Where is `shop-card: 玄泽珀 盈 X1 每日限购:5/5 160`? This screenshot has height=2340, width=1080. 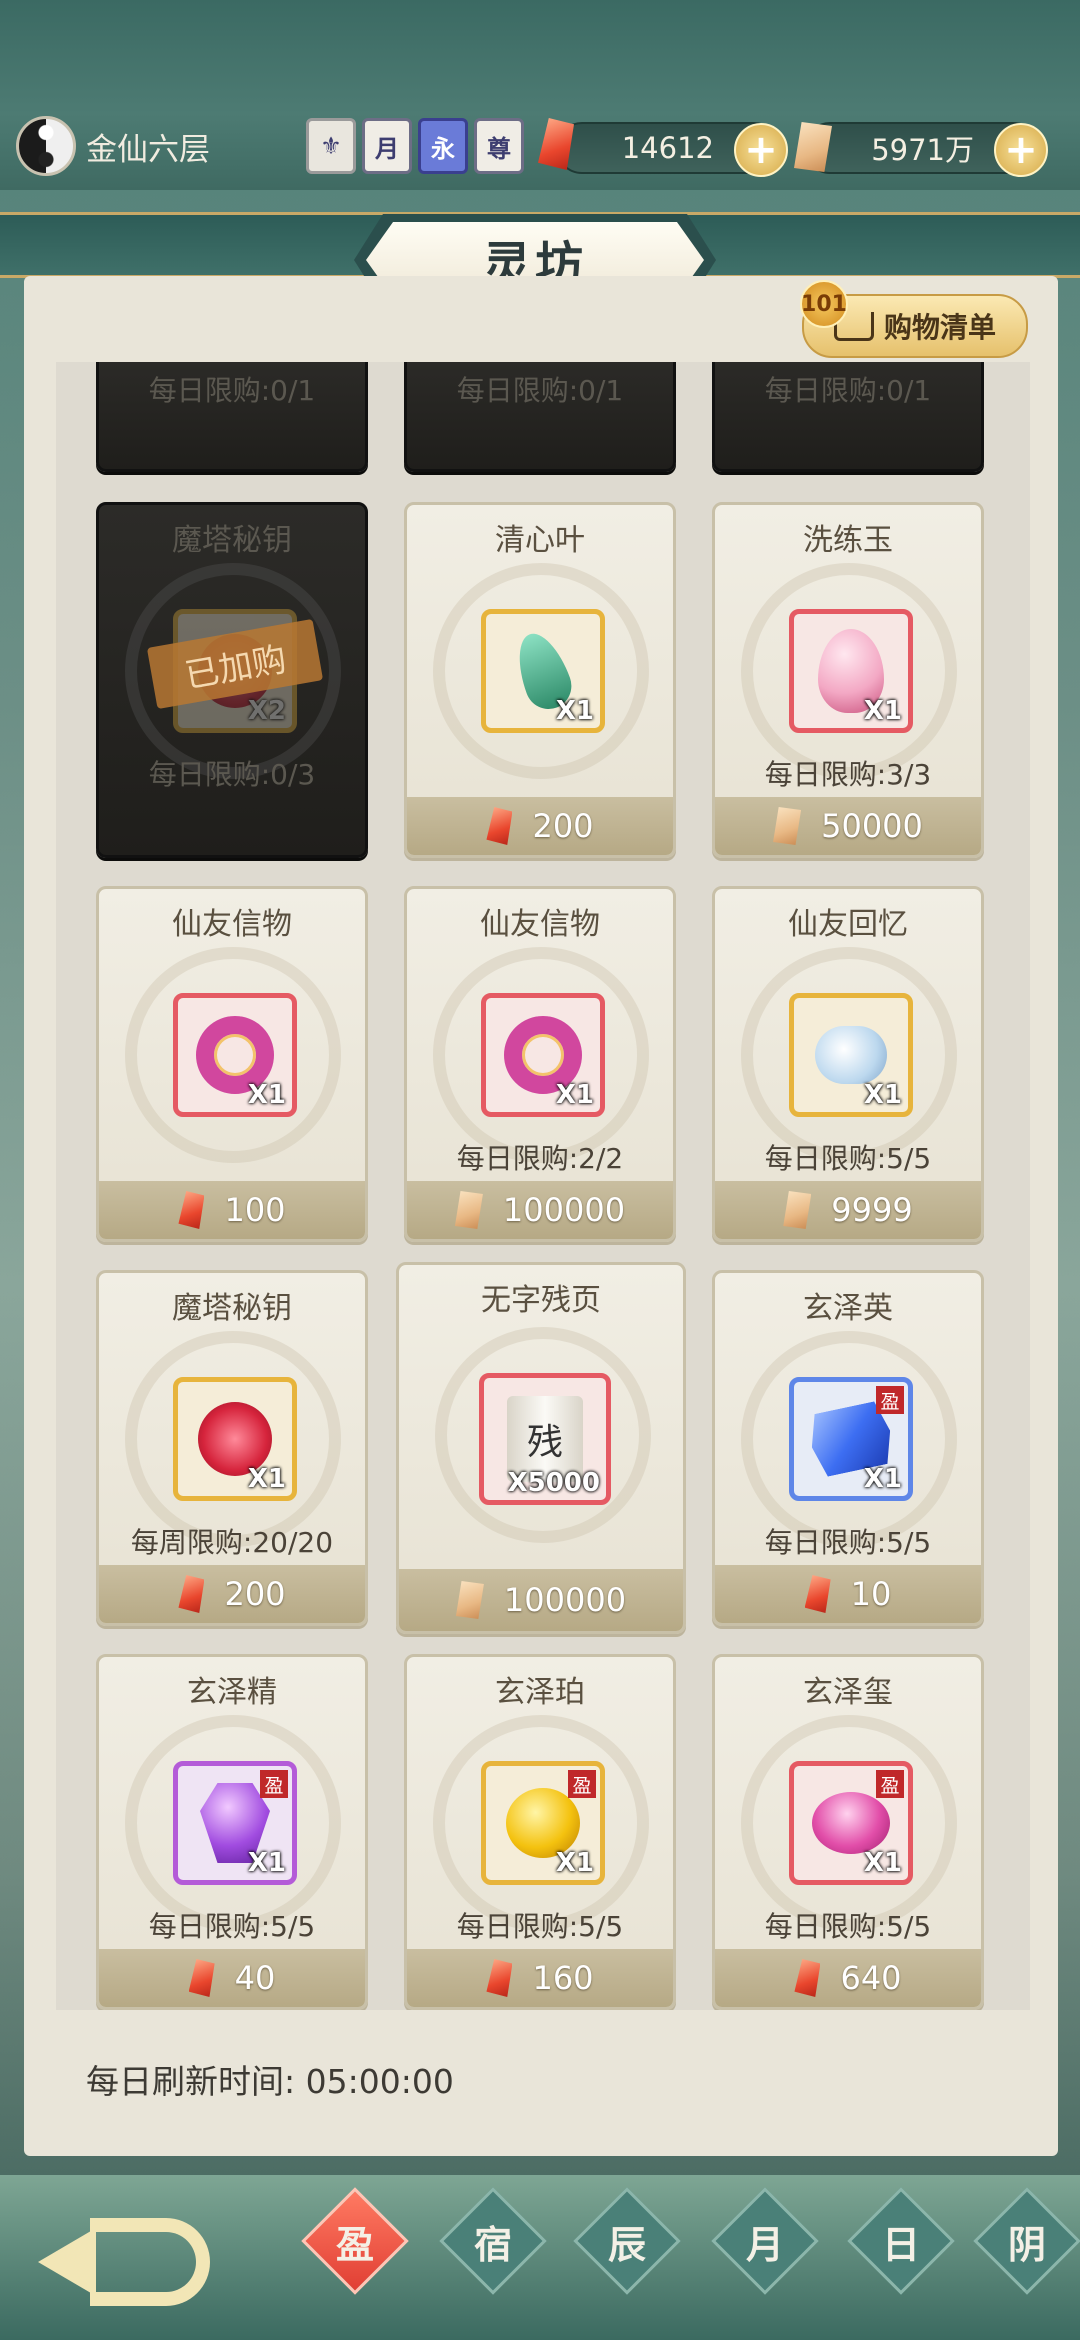
shop-card: 玄泽珀 盈 X1 每日限购:5/5 160 is located at coordinates (540, 1832).